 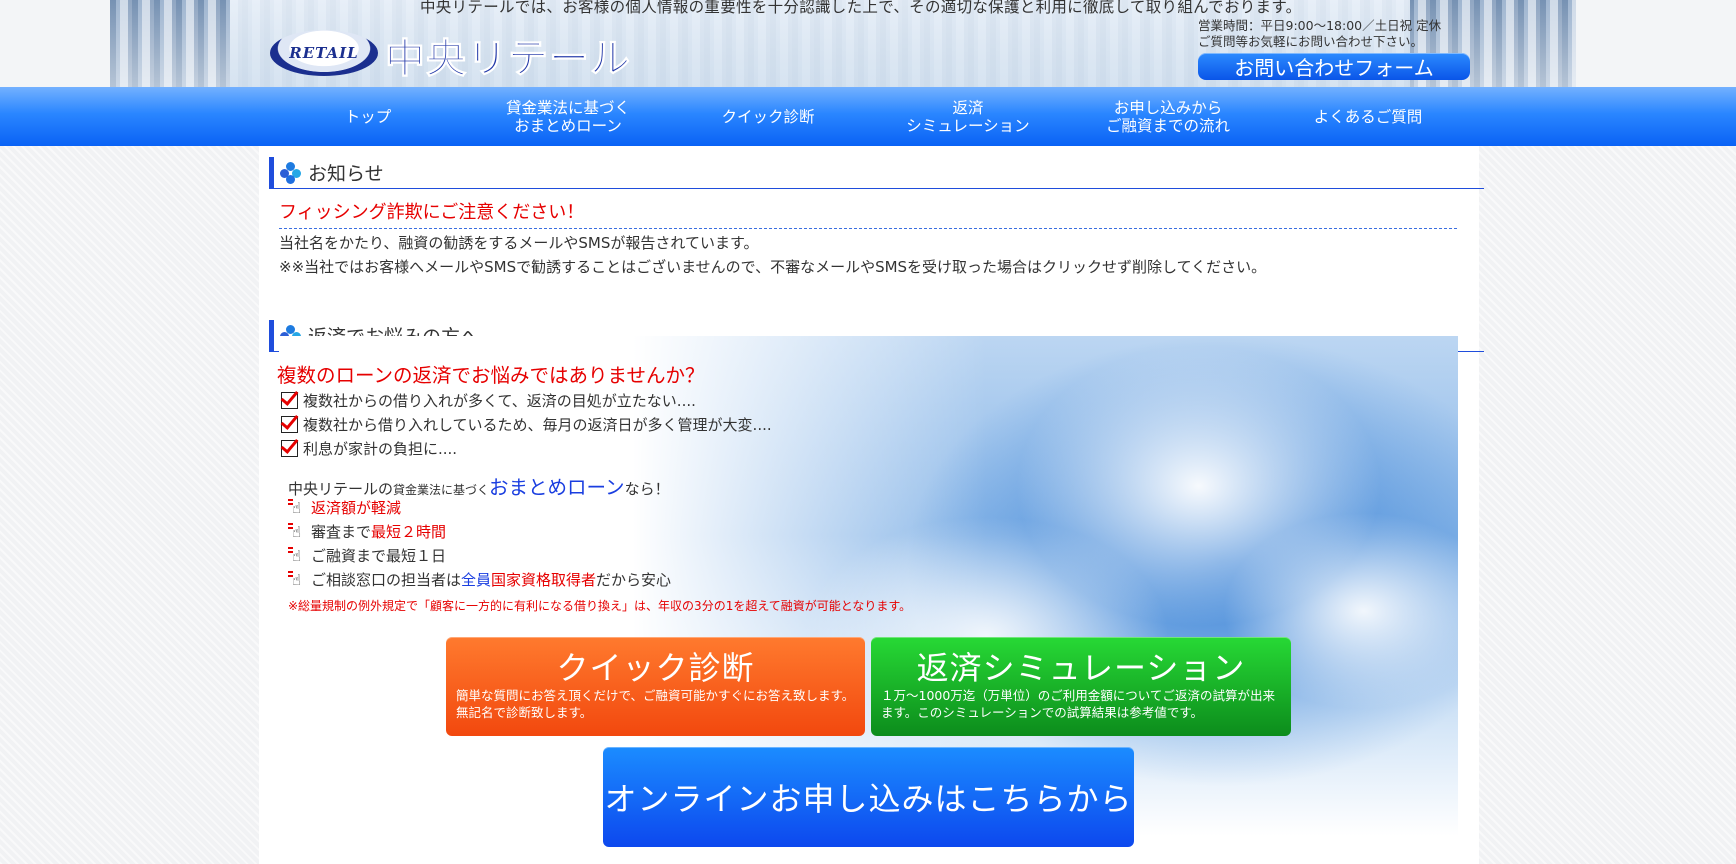 I want to click on nav-item-repayment-simulation: 返済 シミュレーション, so click(x=968, y=116).